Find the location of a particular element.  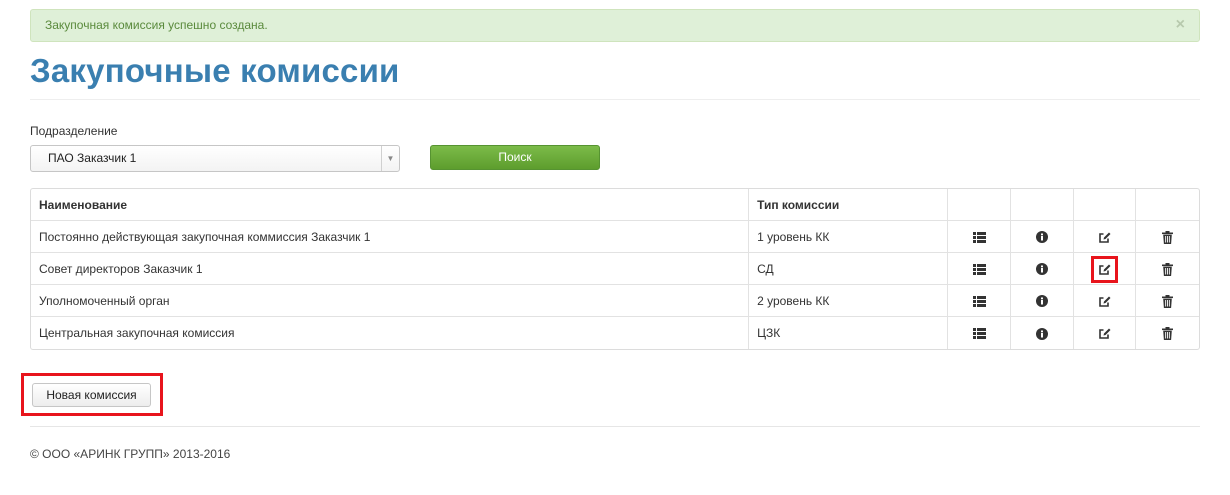

new-commission-button: Новая комиссия is located at coordinates (91, 395).